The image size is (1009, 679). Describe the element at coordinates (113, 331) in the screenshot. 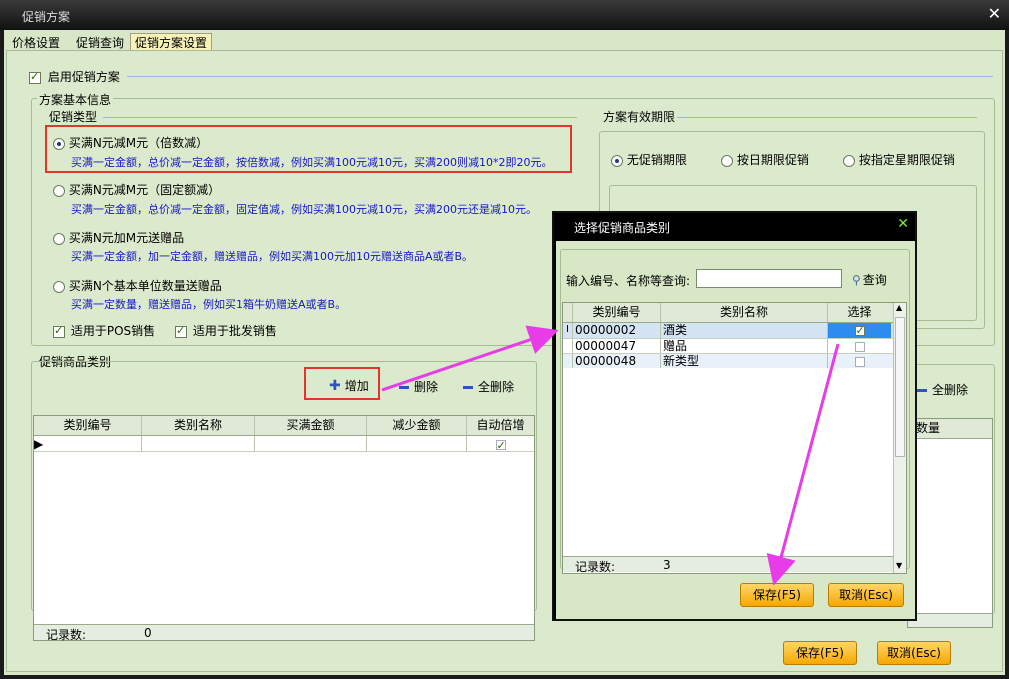

I see `pos-sale-label: 适用于POS销售` at that location.